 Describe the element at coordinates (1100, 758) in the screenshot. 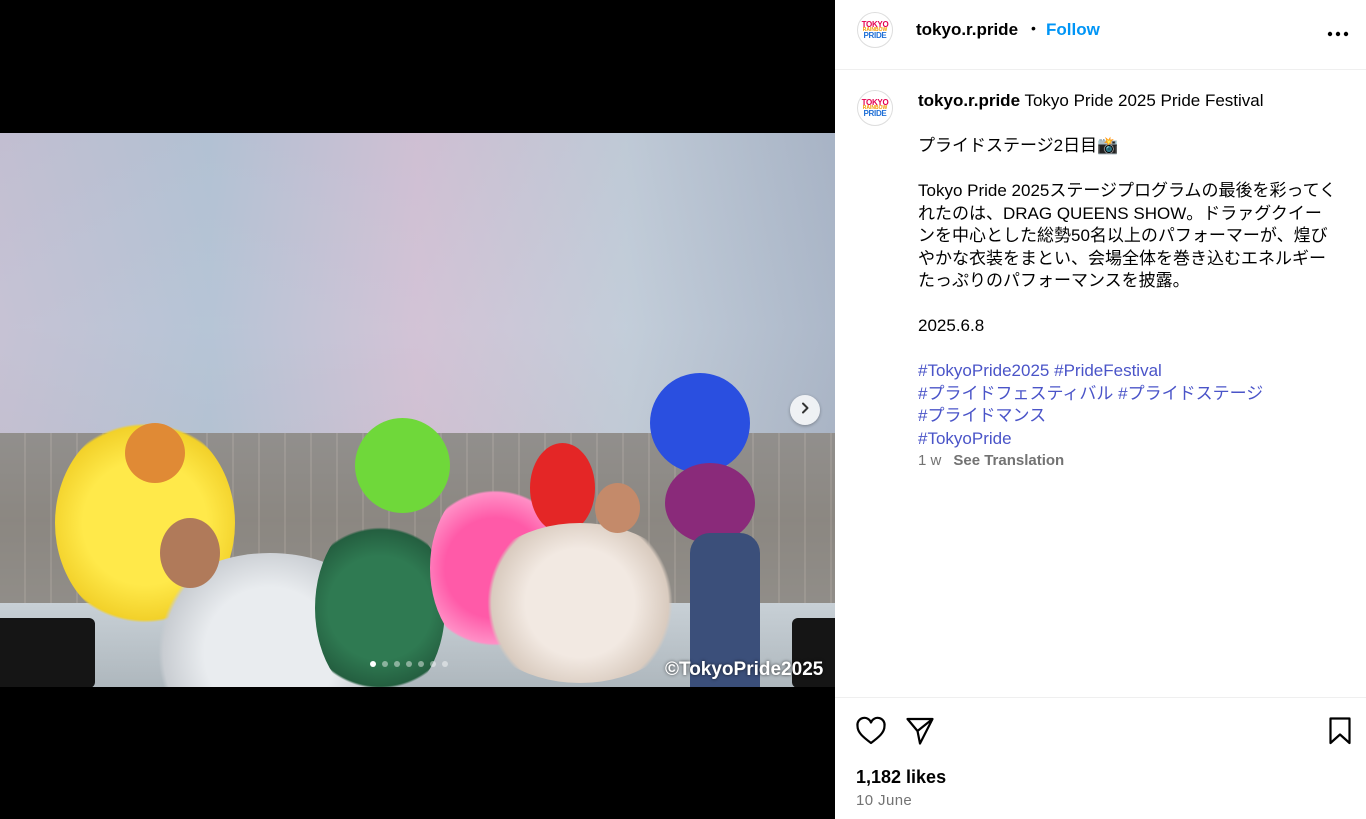

I see `action-bar` at that location.